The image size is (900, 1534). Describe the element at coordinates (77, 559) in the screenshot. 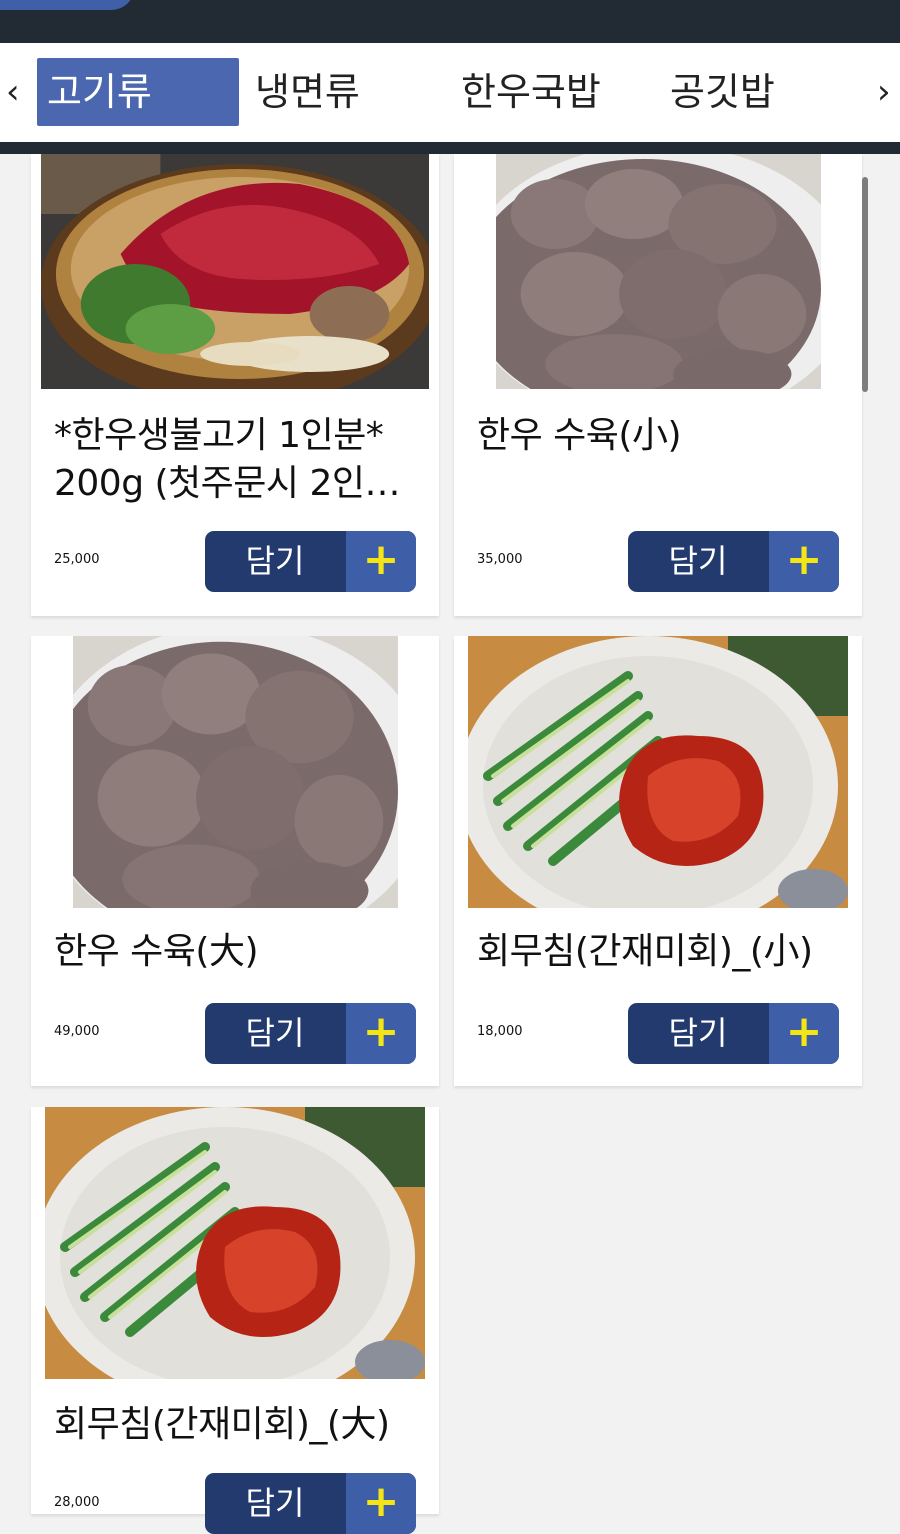

I see `menu-item-price: 25,000` at that location.